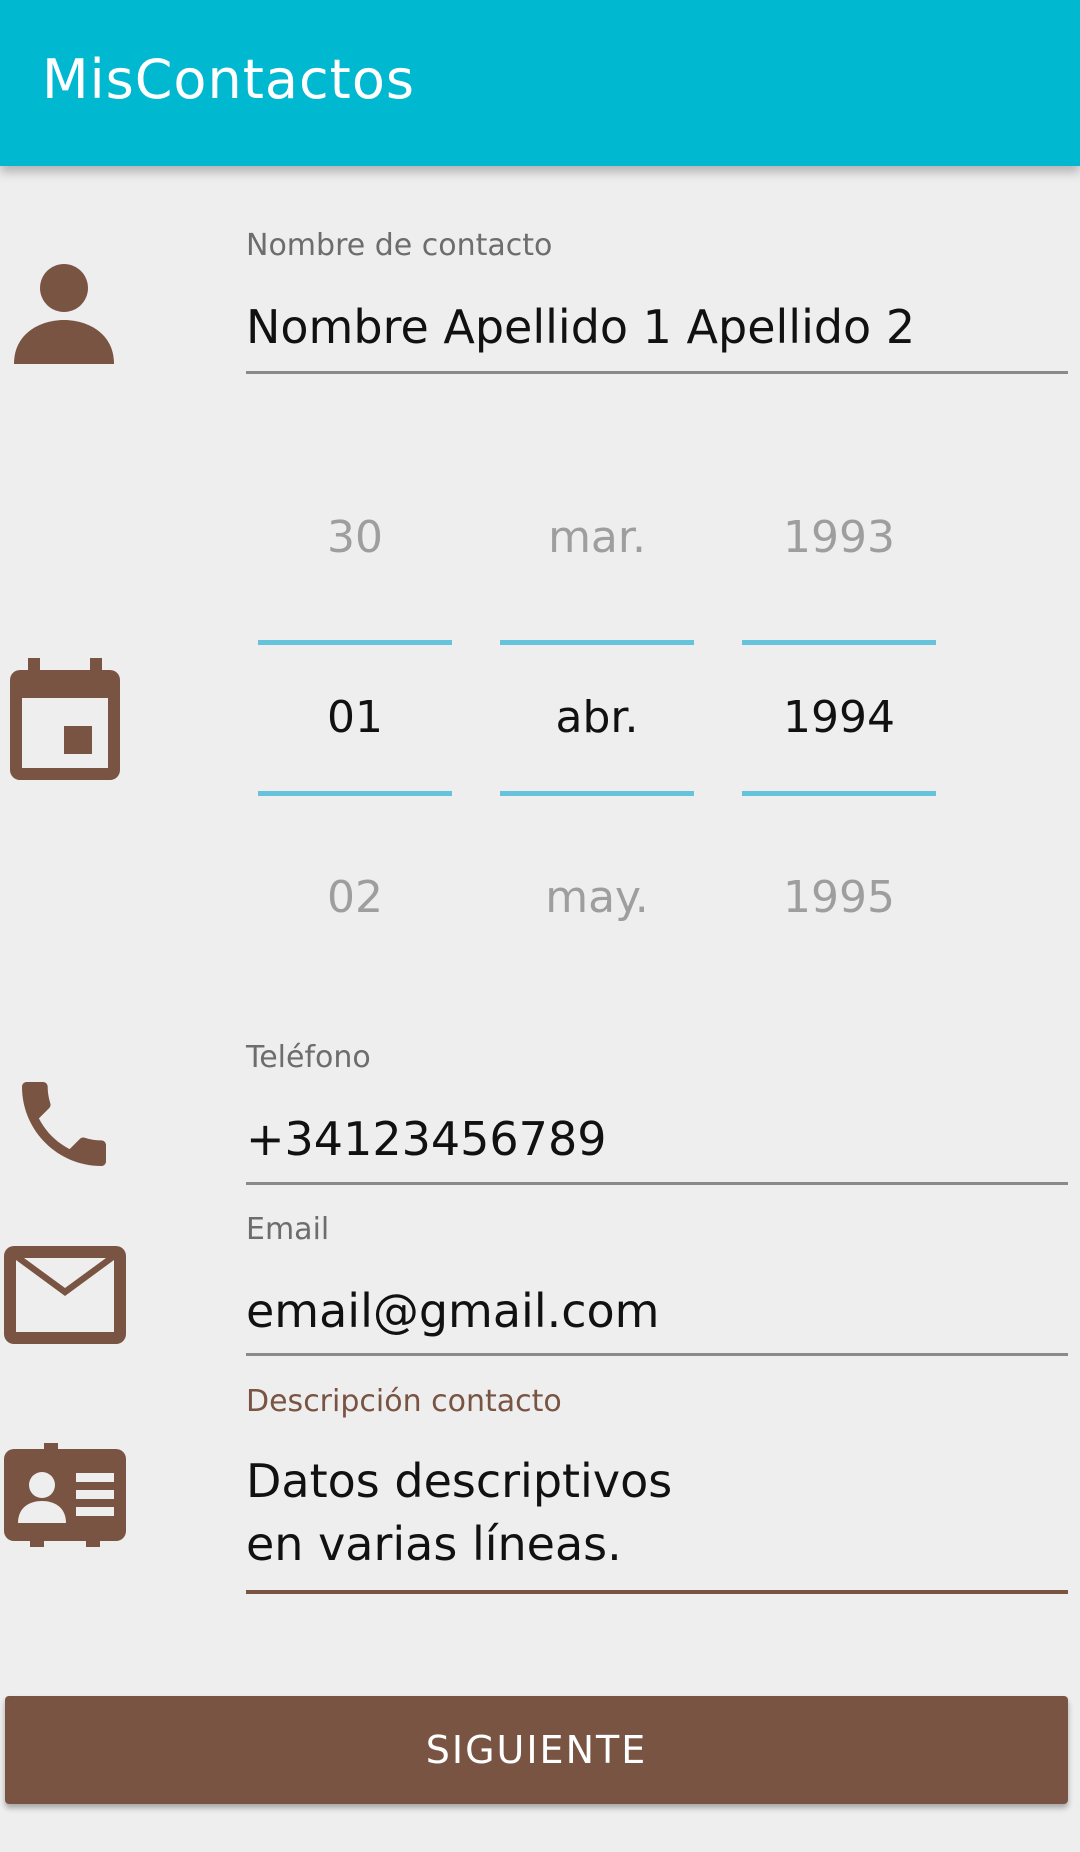 The width and height of the screenshot is (1080, 1852). What do you see at coordinates (355, 897) in the screenshot?
I see `day-next: 02` at bounding box center [355, 897].